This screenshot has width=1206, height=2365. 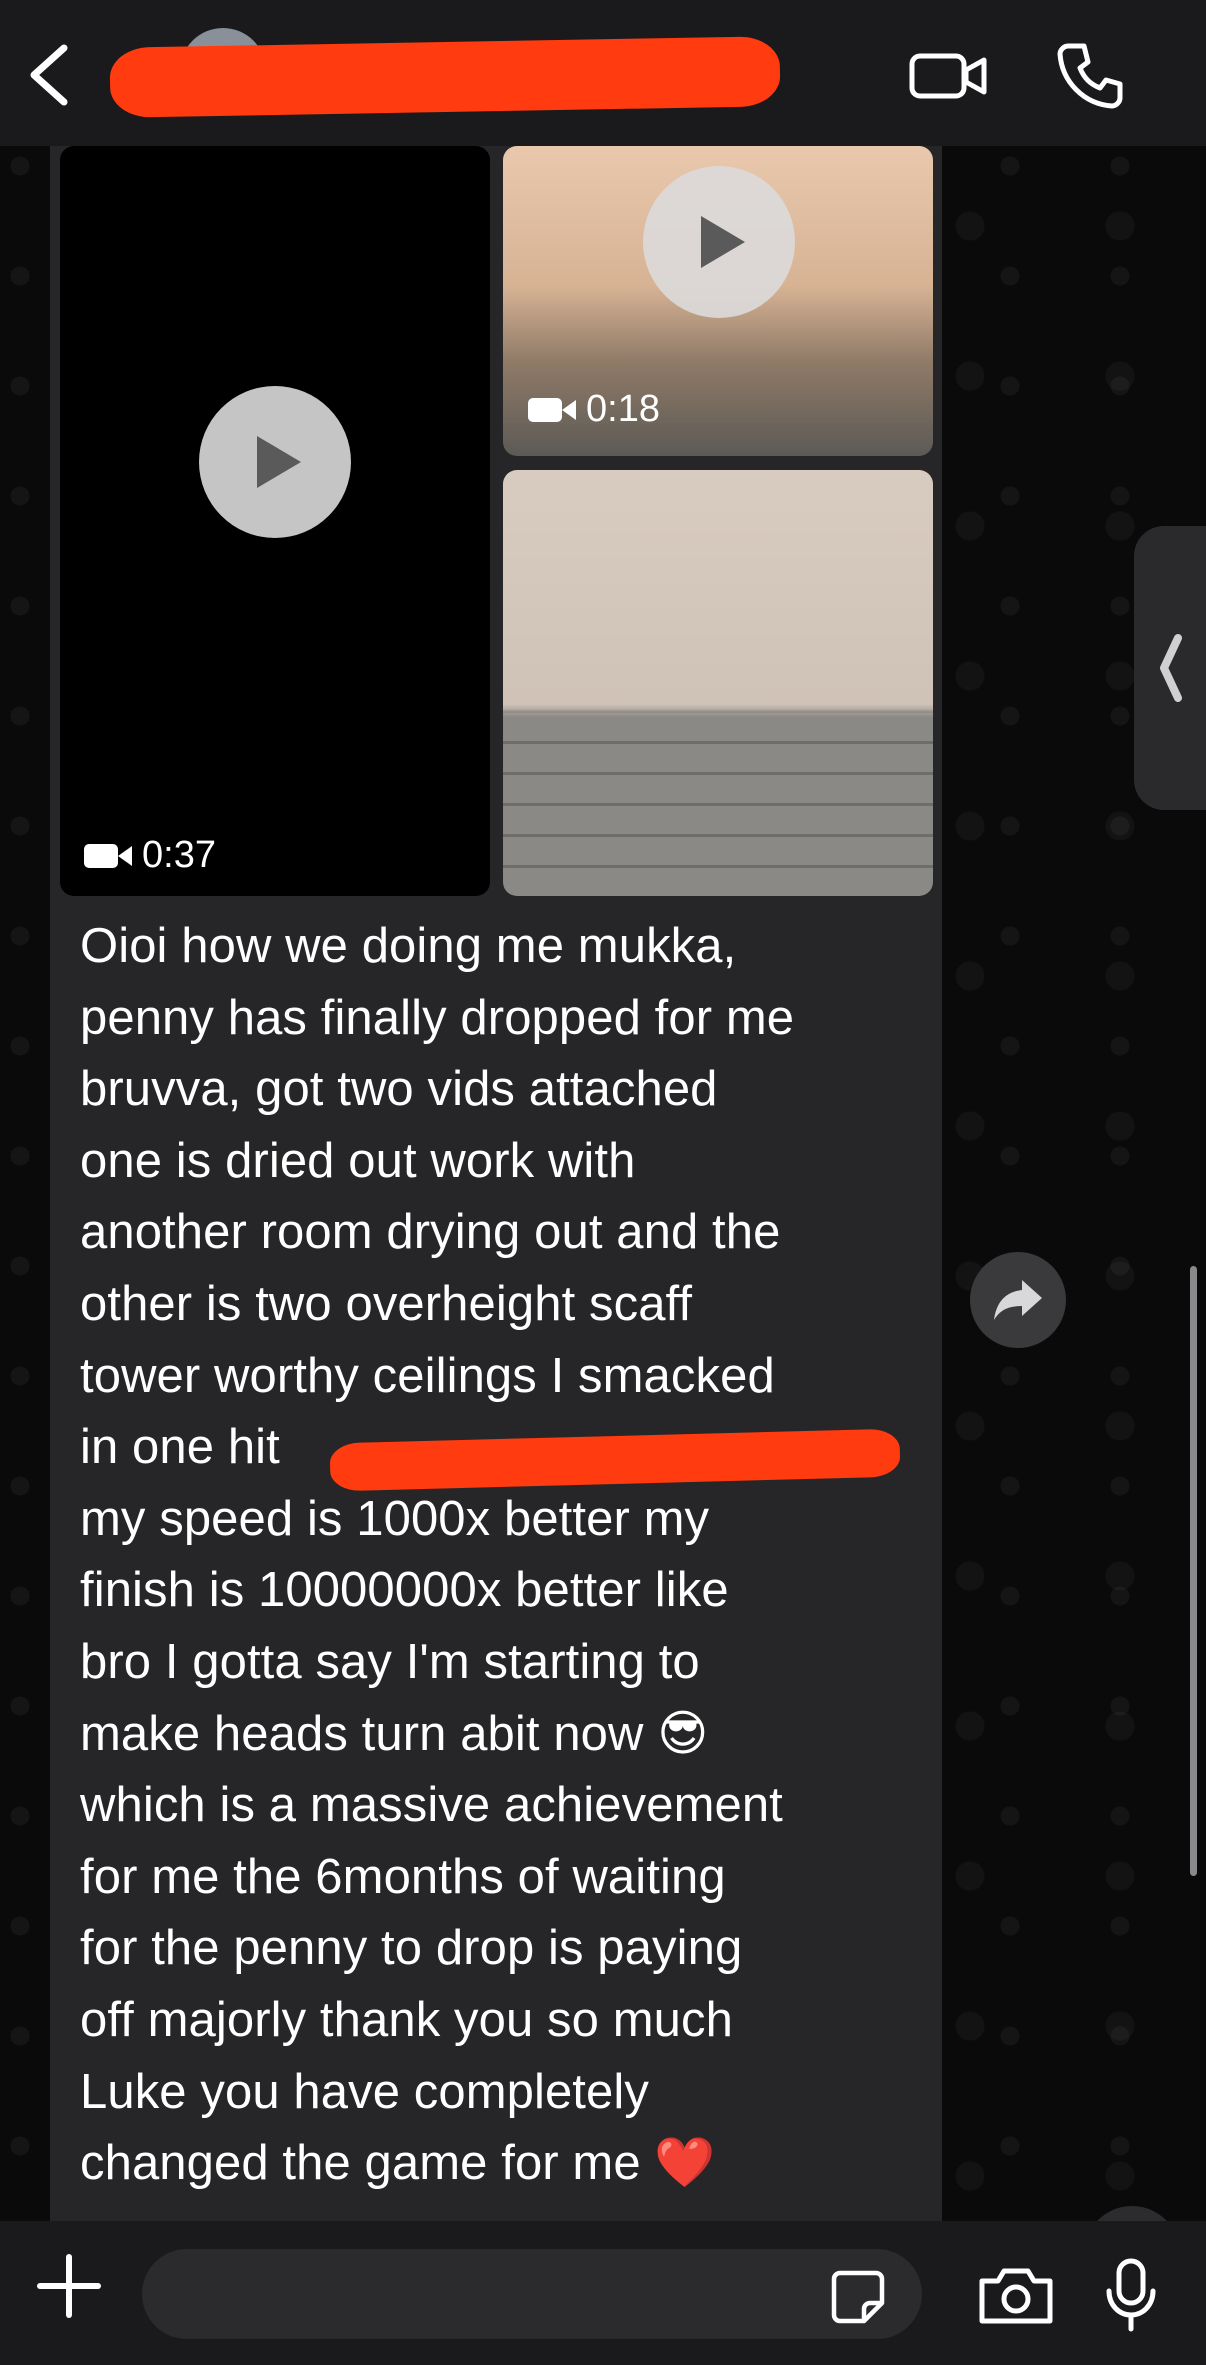 I want to click on message-line: tower worthy ceilings I smacked, so click(x=427, y=1375).